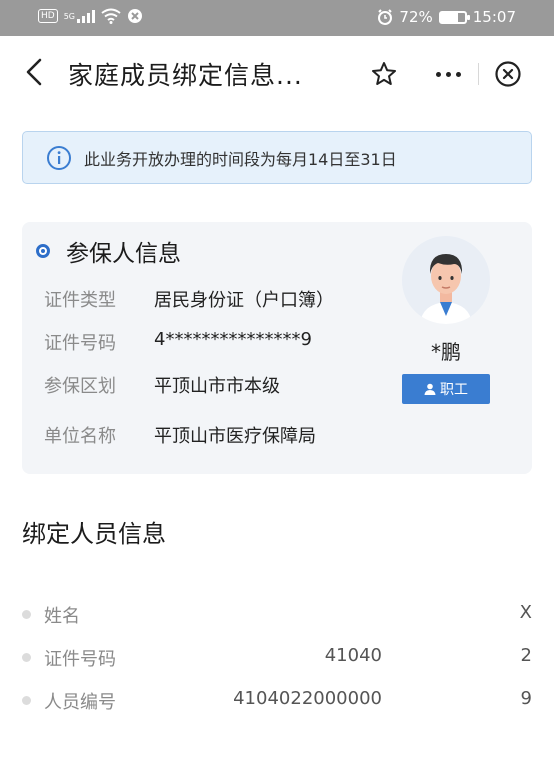 The height and width of the screenshot is (758, 554). What do you see at coordinates (80, 436) in the screenshot?
I see `row-label: 单位名称` at bounding box center [80, 436].